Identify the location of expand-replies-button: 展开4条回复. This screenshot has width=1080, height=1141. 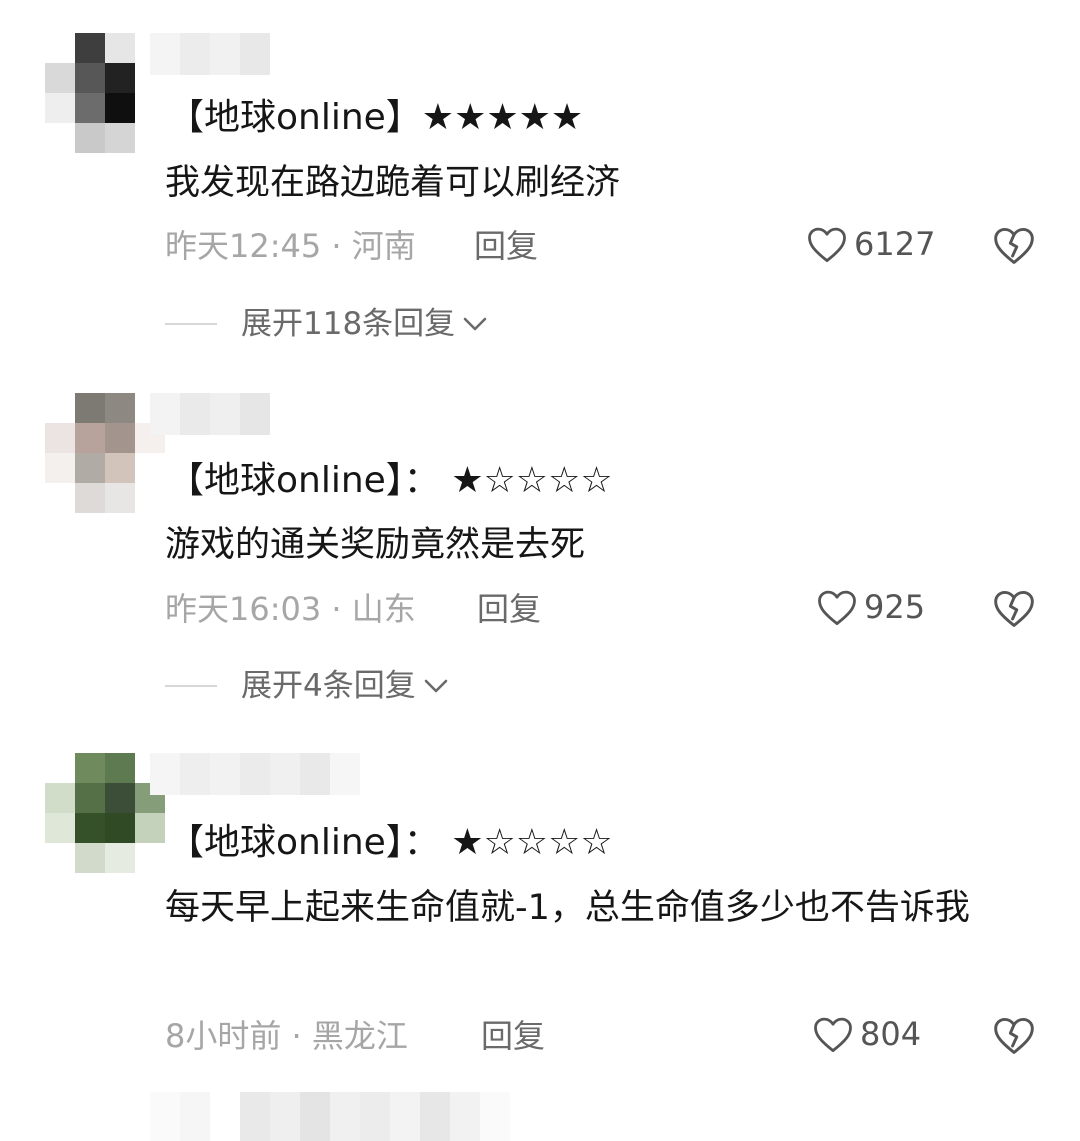
(307, 686).